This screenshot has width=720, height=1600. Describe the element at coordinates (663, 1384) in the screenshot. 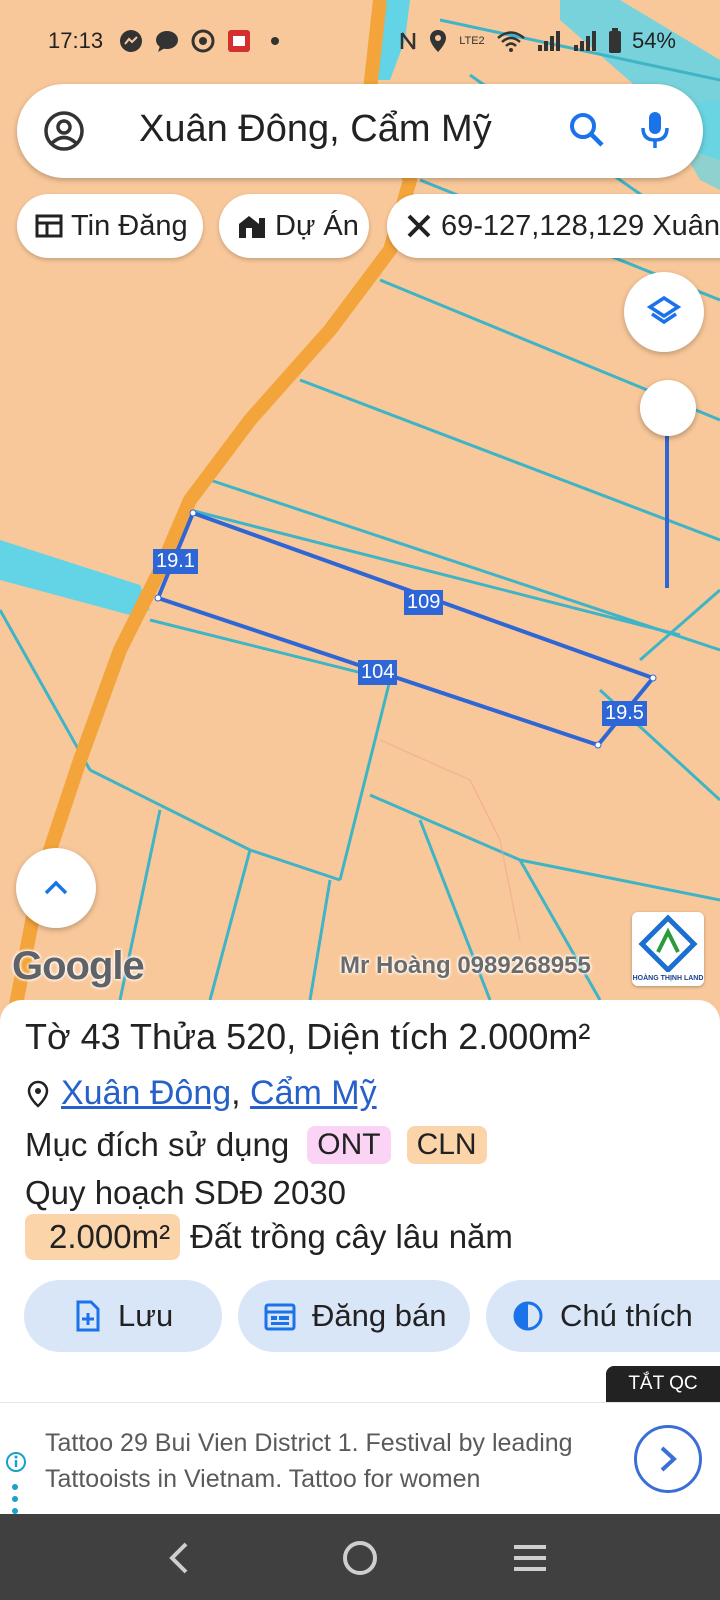

I see `close-ad-button: TẮT QC` at that location.